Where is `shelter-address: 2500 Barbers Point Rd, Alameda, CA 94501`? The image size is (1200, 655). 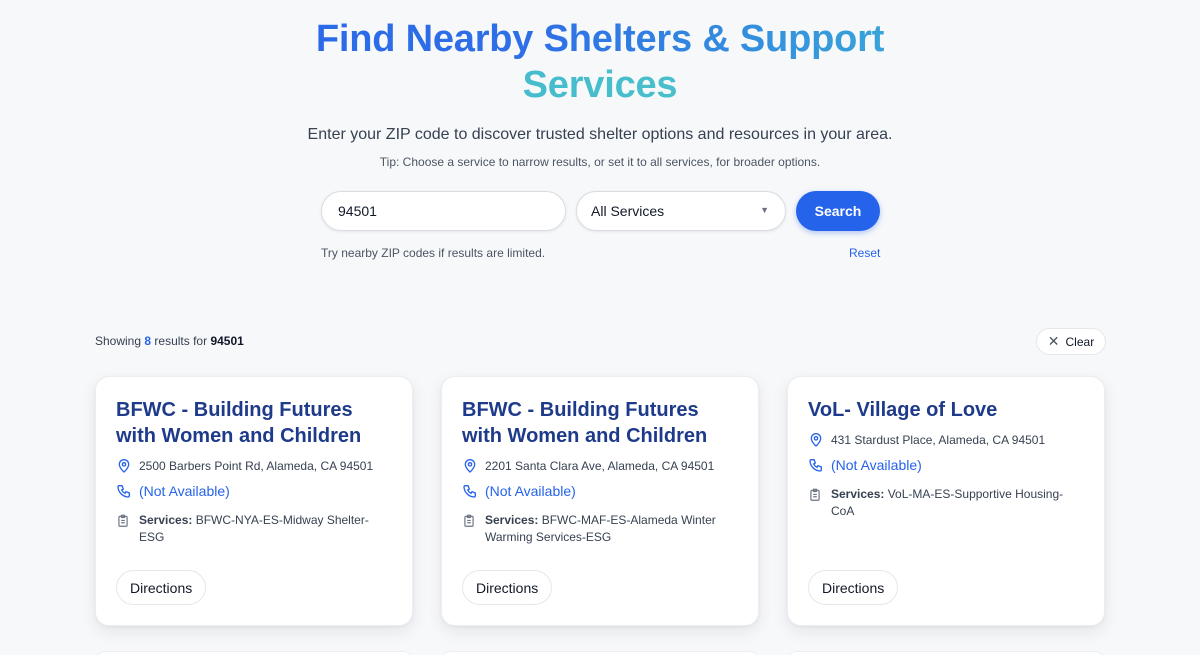
shelter-address: 2500 Barbers Point Rd, Alameda, CA 94501 is located at coordinates (256, 466).